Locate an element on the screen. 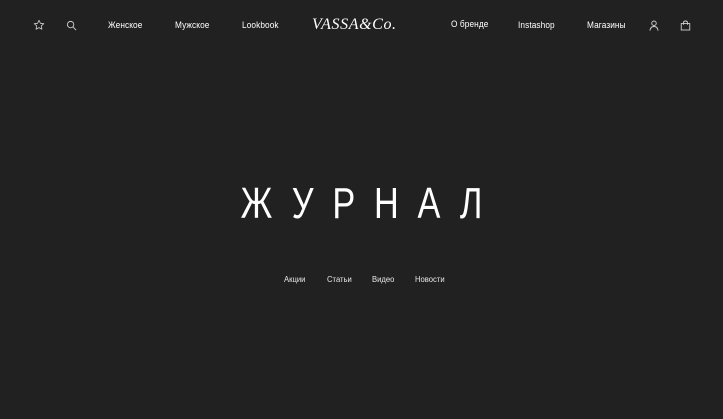  nav-about-brand: О бренде is located at coordinates (469, 24).